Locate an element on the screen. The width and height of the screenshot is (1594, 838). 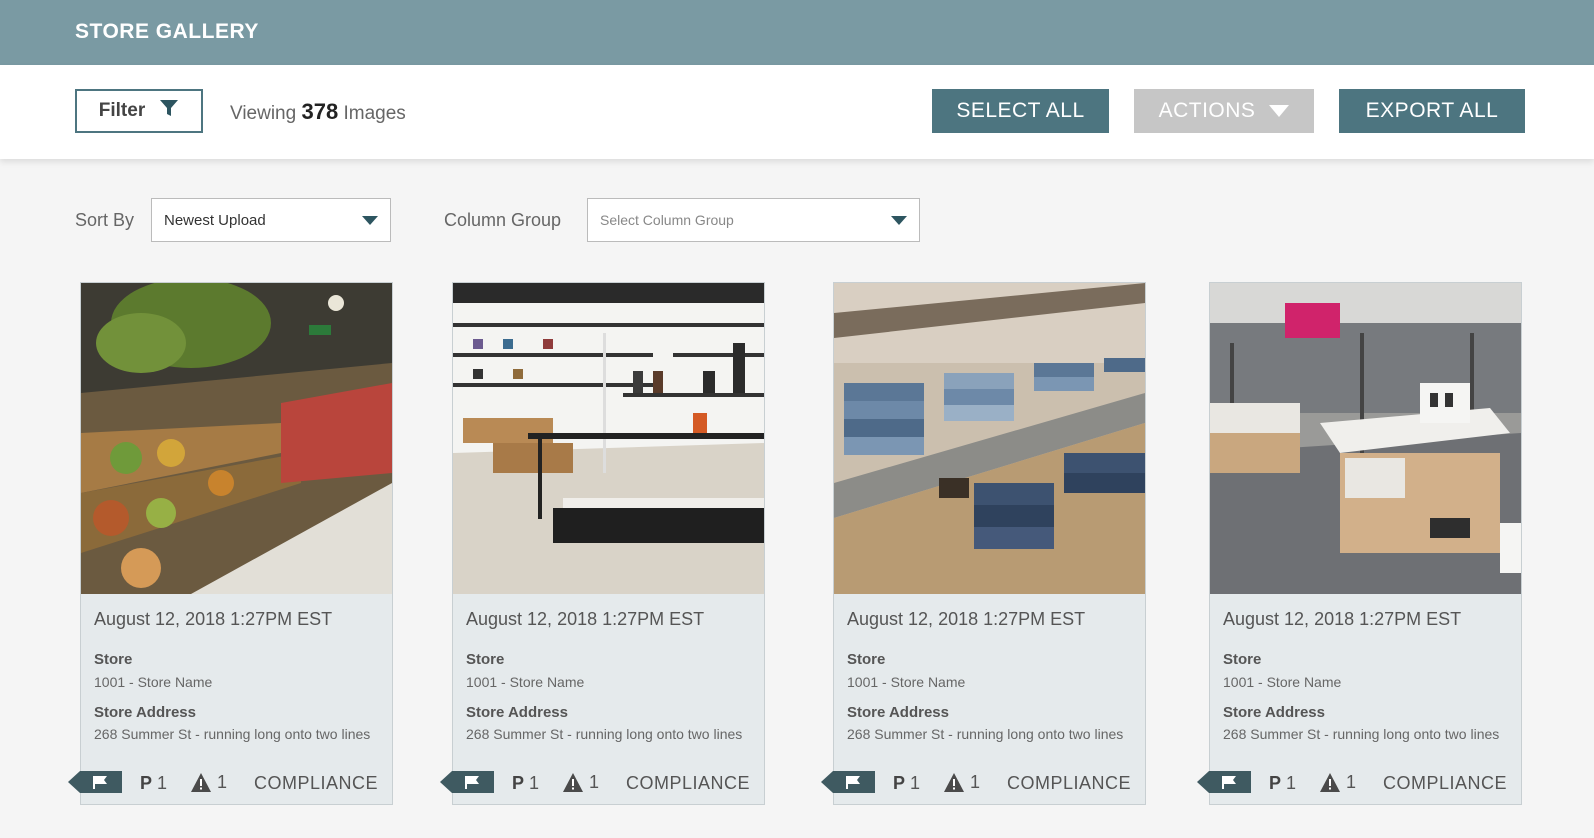
filter-button: Filter is located at coordinates (139, 111).